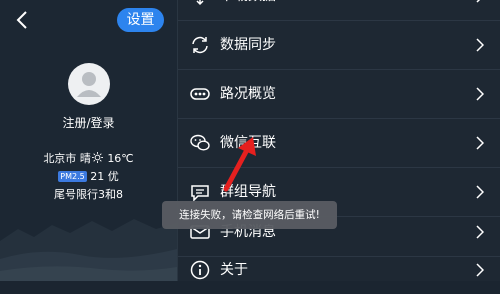 The image size is (500, 294). I want to click on group-navigation-icon, so click(200, 193).